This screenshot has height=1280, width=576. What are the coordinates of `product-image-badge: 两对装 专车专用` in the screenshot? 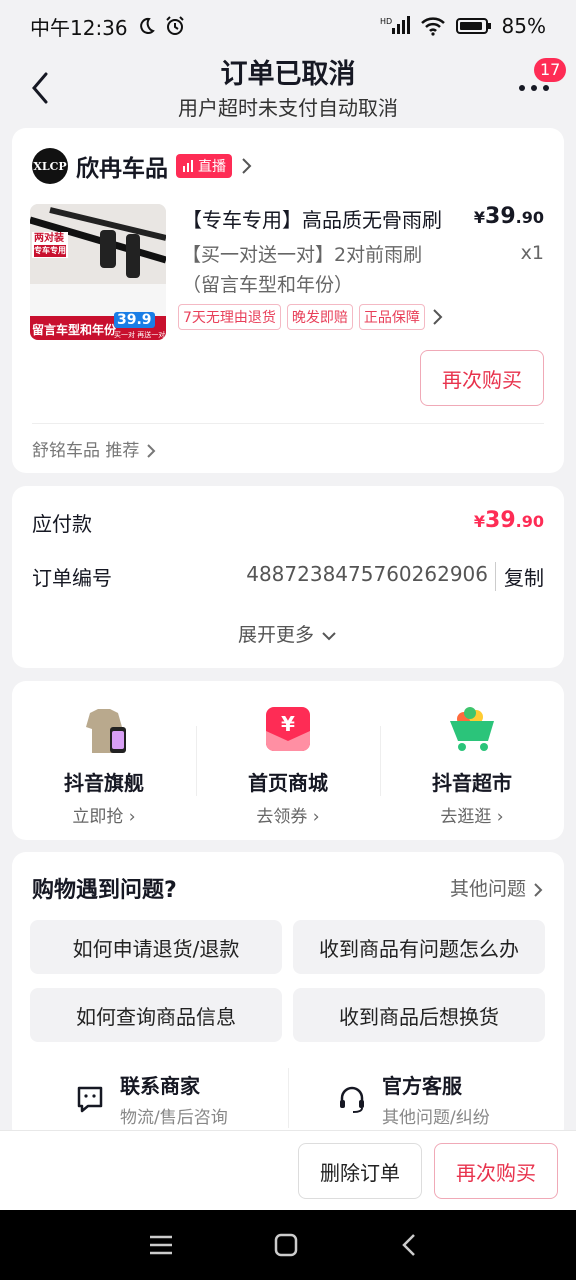 It's located at (50, 245).